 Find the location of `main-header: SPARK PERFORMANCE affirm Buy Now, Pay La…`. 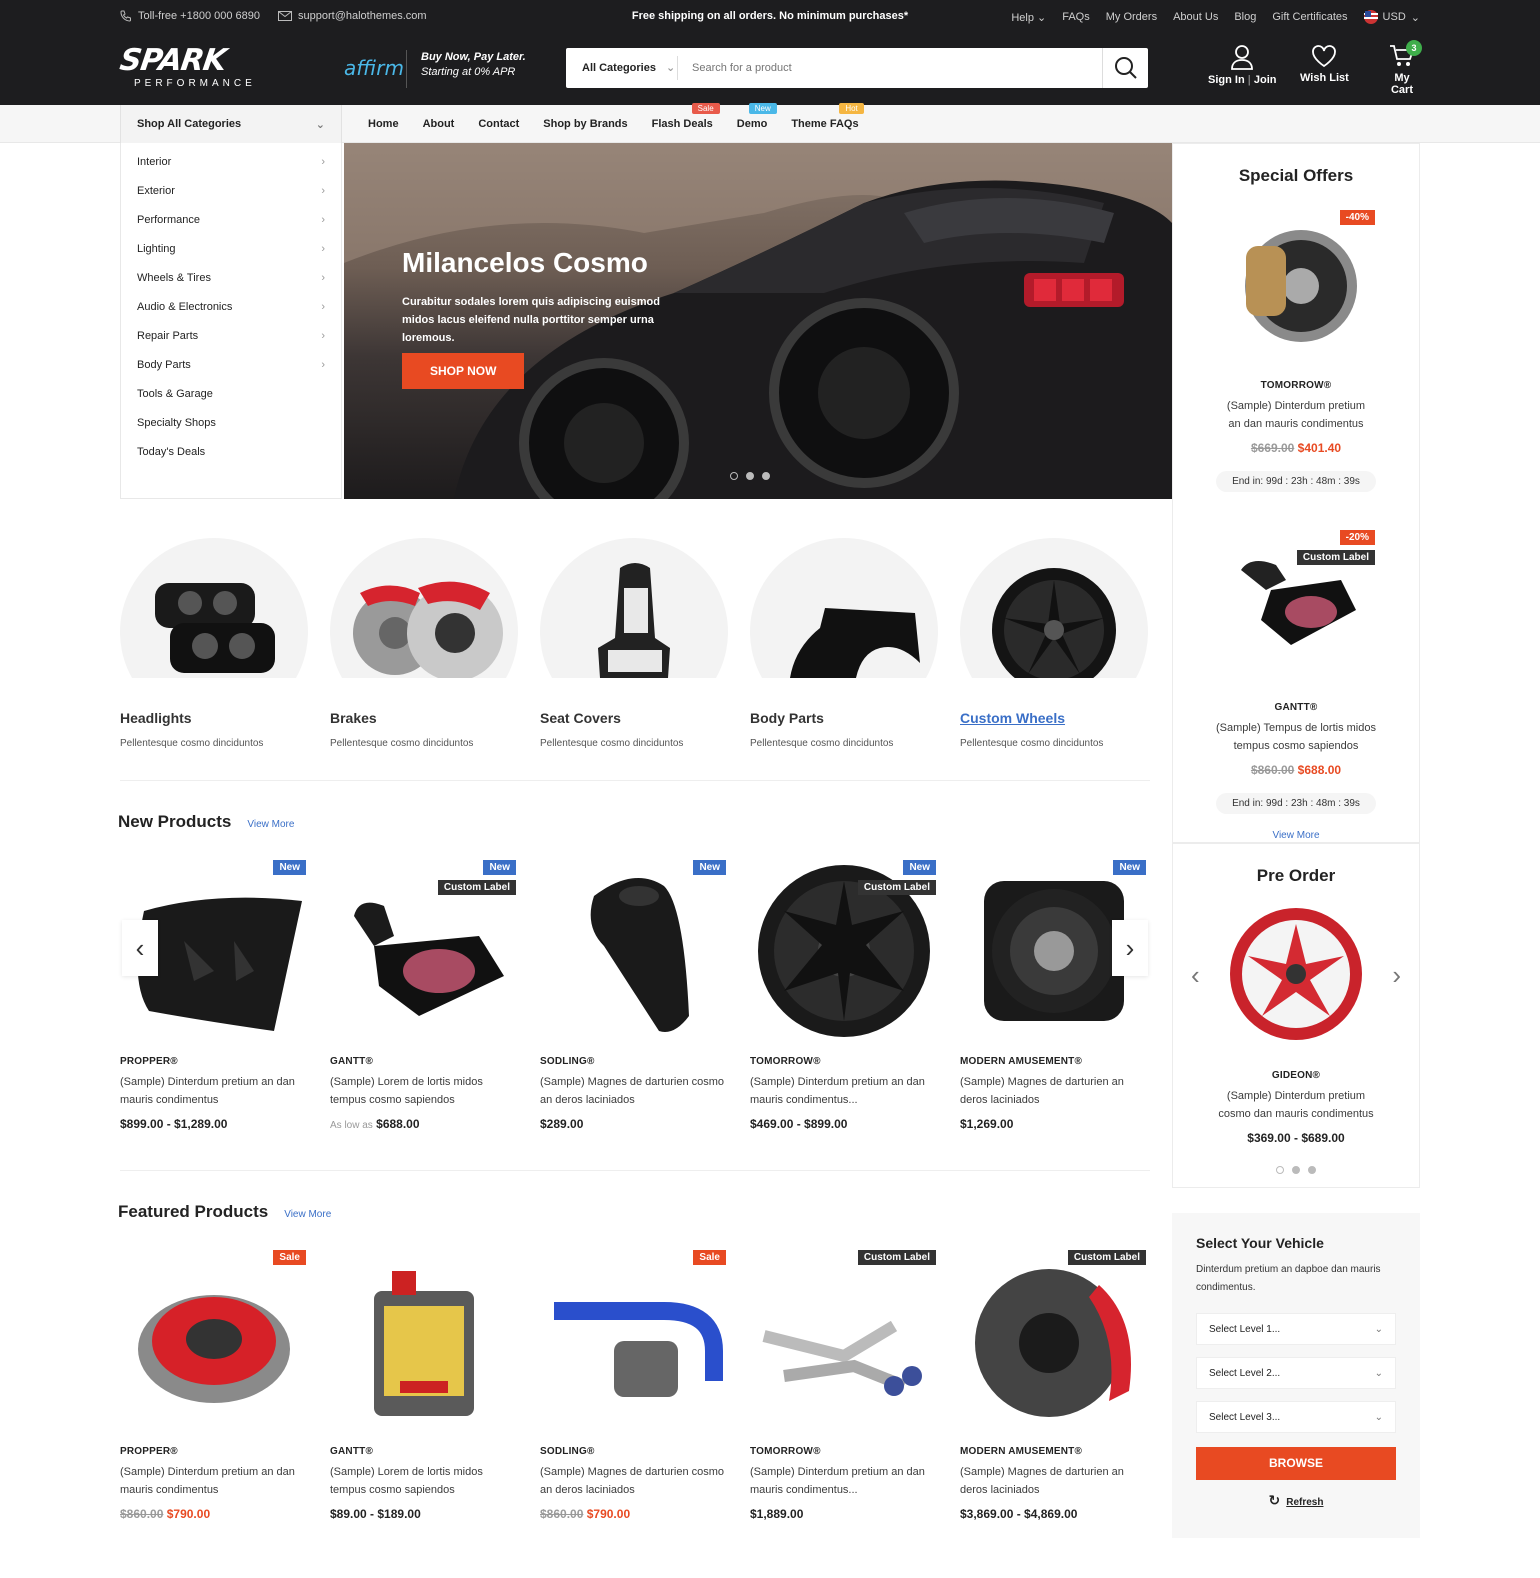

main-header: SPARK PERFORMANCE affirm Buy Now, Pay La… is located at coordinates (770, 68).